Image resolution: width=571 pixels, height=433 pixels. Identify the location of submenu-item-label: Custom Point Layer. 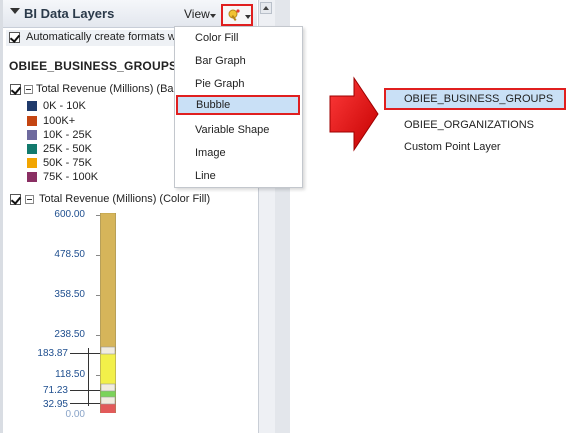
(452, 147).